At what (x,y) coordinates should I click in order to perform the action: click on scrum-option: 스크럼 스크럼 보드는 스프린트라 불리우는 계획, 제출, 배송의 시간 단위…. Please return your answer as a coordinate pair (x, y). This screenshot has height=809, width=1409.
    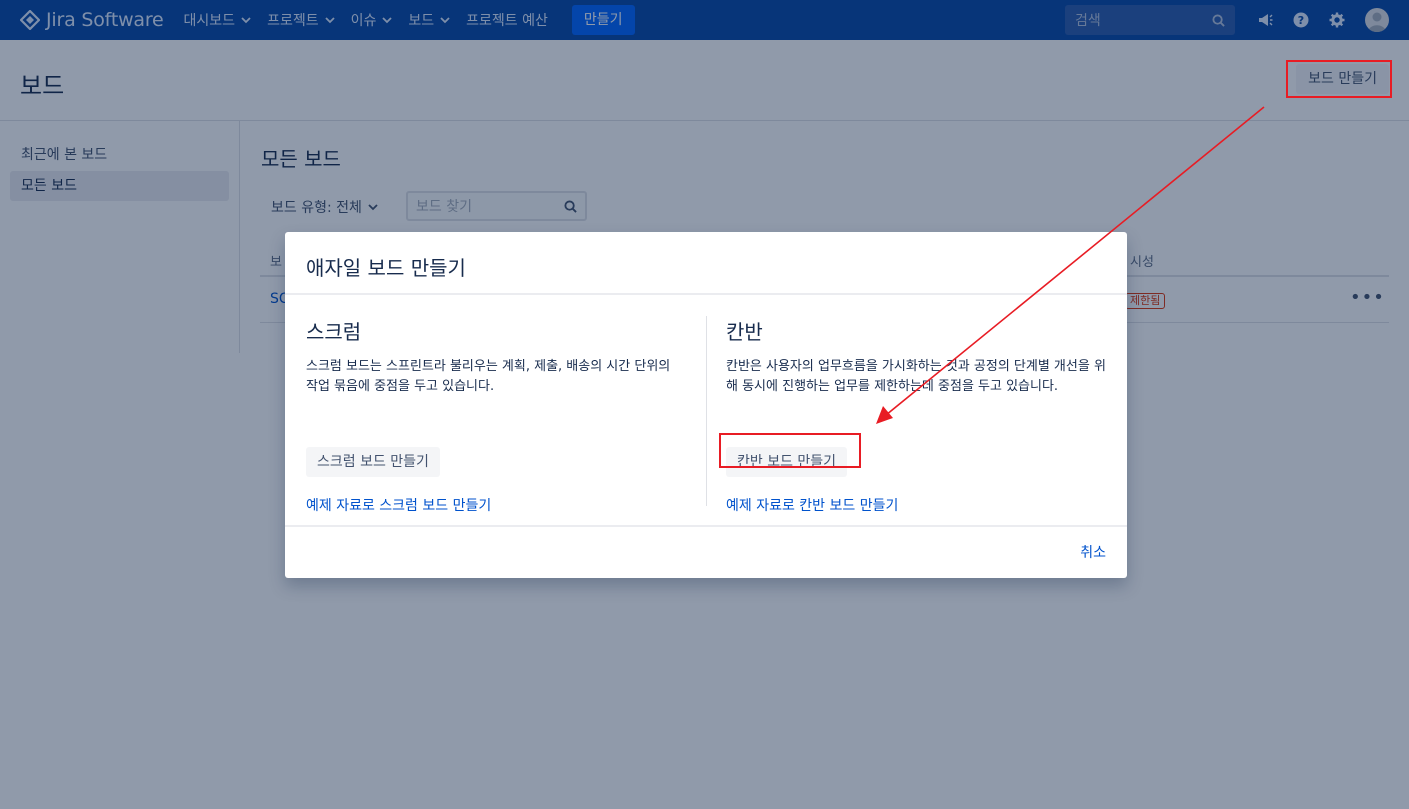
    Looking at the image, I should click on (496, 415).